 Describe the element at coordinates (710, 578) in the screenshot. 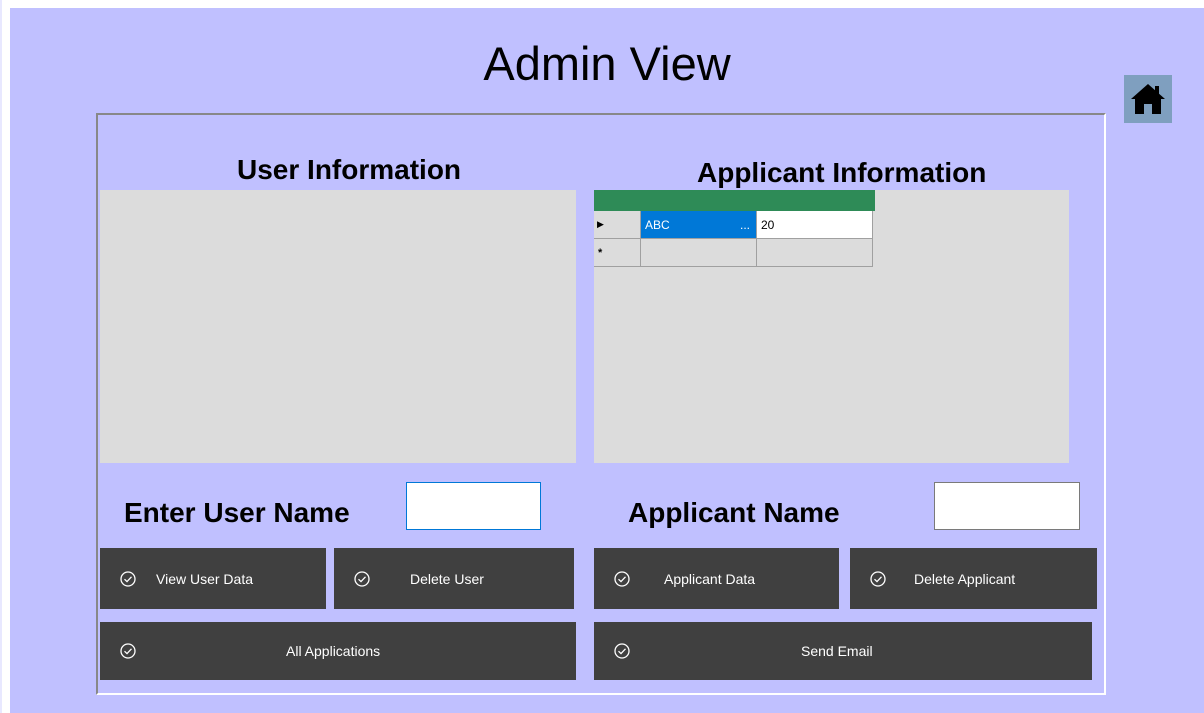

I see `button-label: Applicant Data` at that location.